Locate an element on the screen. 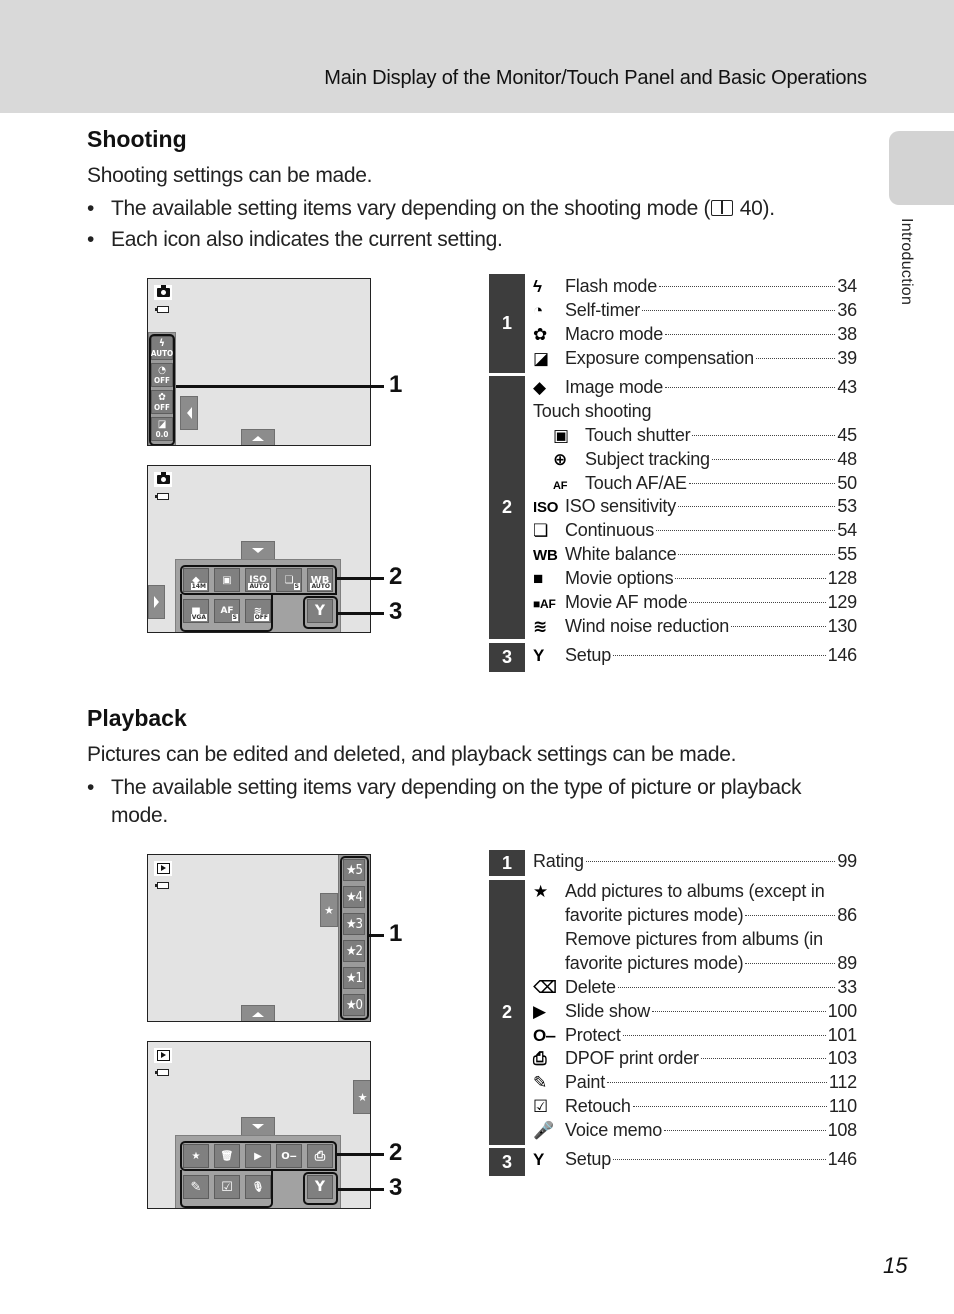  playback-heading: Playback is located at coordinates (137, 718).